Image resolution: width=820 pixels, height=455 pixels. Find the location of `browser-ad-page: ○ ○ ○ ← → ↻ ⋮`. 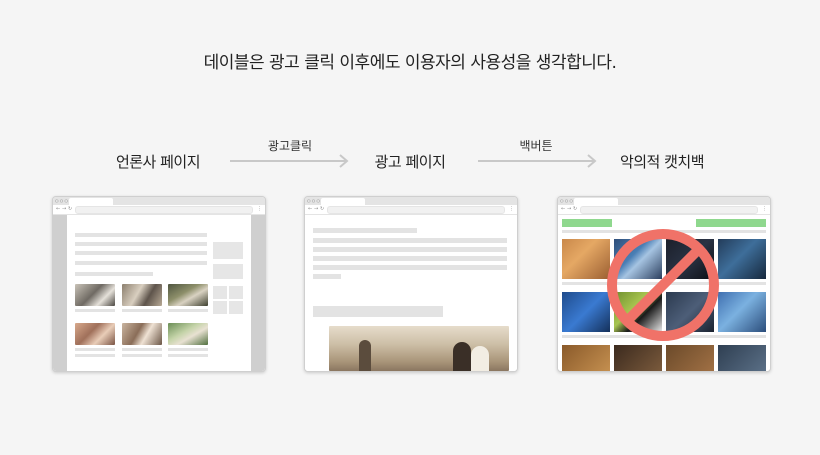

browser-ad-page: ○ ○ ○ ← → ↻ ⋮ is located at coordinates (411, 284).